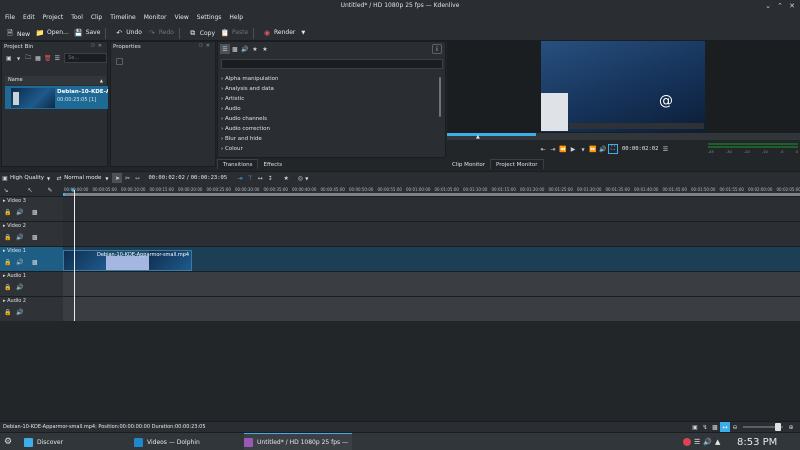  Describe the element at coordinates (763, 427) in the screenshot. I see `zoom-slider` at that location.